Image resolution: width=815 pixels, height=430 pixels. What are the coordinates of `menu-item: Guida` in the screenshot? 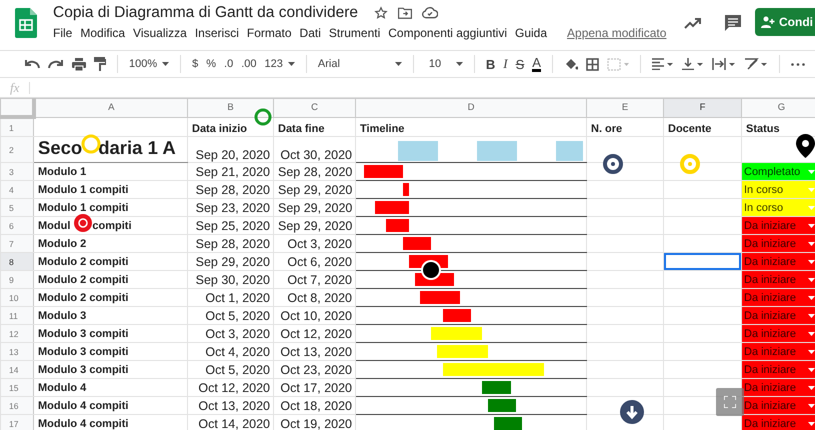 It's located at (533, 33).